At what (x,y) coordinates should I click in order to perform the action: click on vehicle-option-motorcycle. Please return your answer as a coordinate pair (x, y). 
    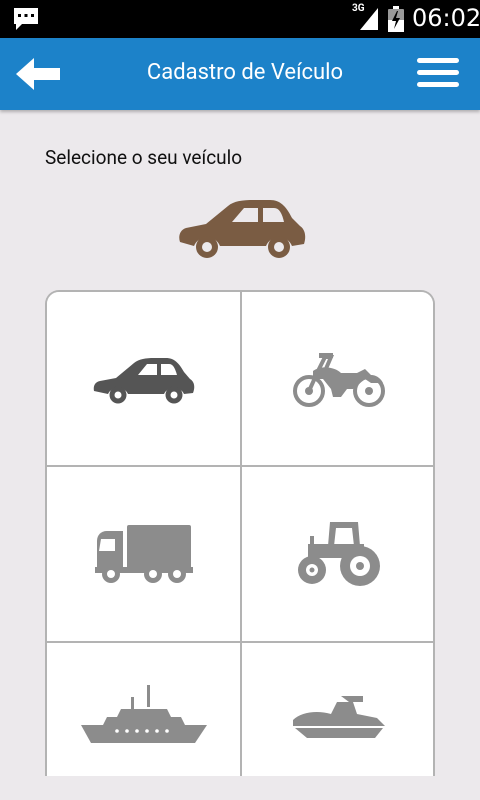
    Looking at the image, I should click on (337, 378).